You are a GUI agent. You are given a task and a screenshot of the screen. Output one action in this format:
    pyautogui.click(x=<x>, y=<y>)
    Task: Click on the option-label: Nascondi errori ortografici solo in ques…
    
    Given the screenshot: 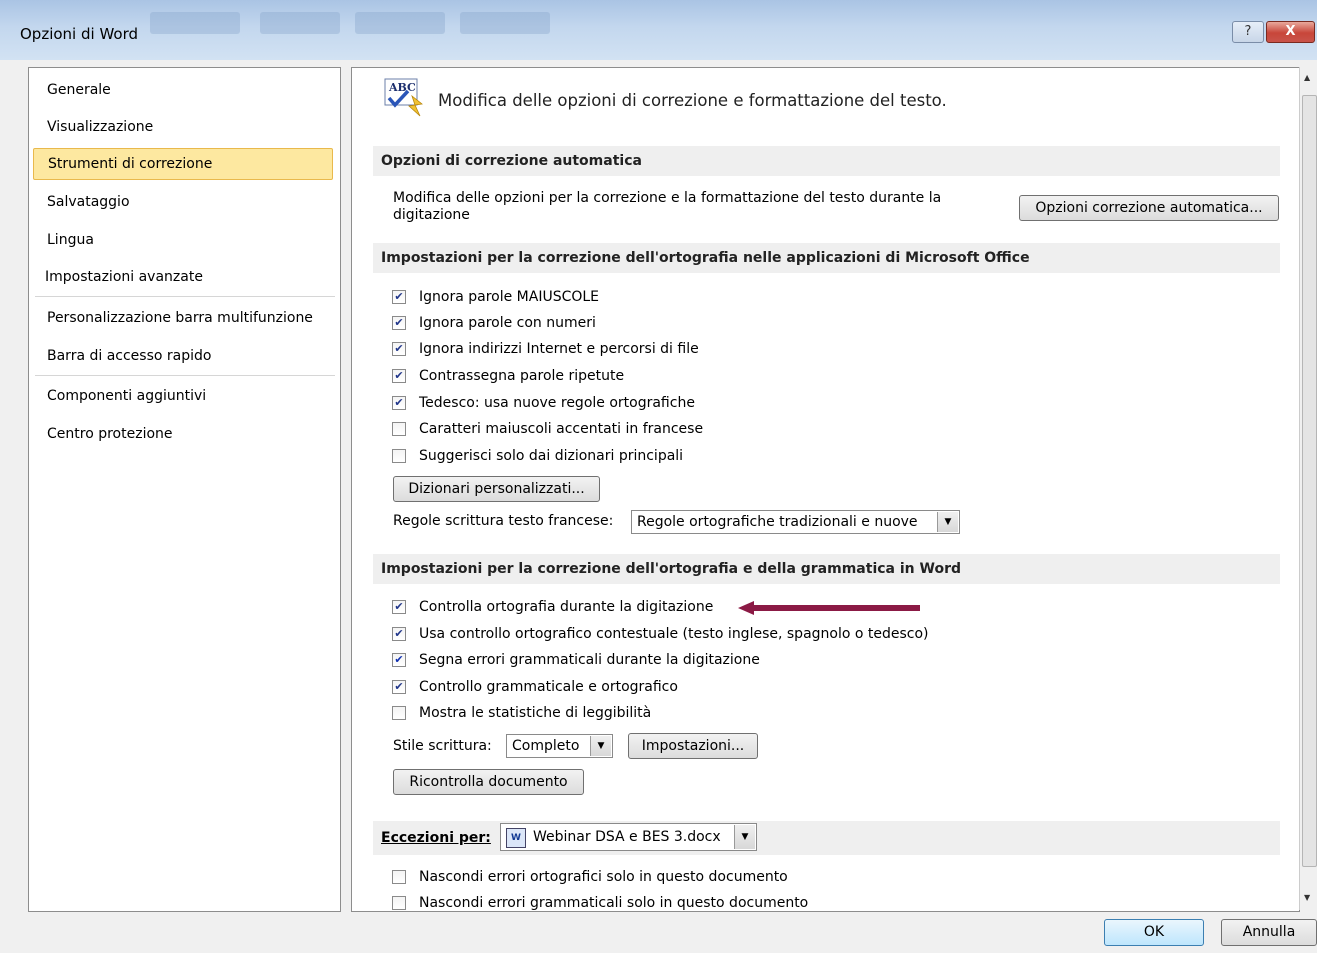 What is the action you would take?
    pyautogui.click(x=603, y=877)
    